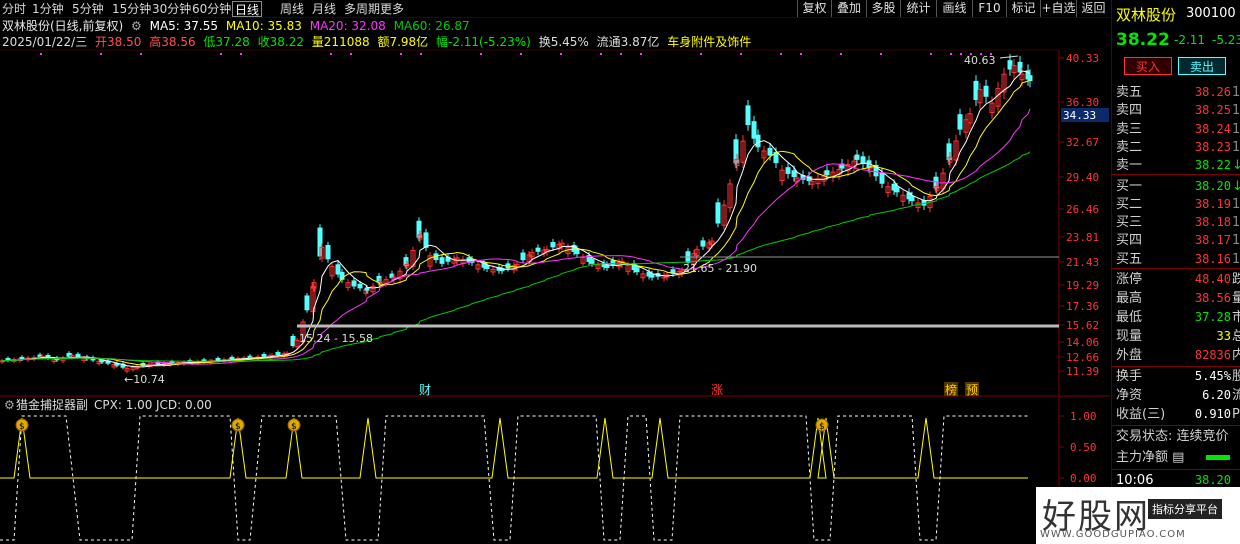 The image size is (1240, 544). I want to click on stat2-row: 净资 6.20 流, so click(1176, 395).